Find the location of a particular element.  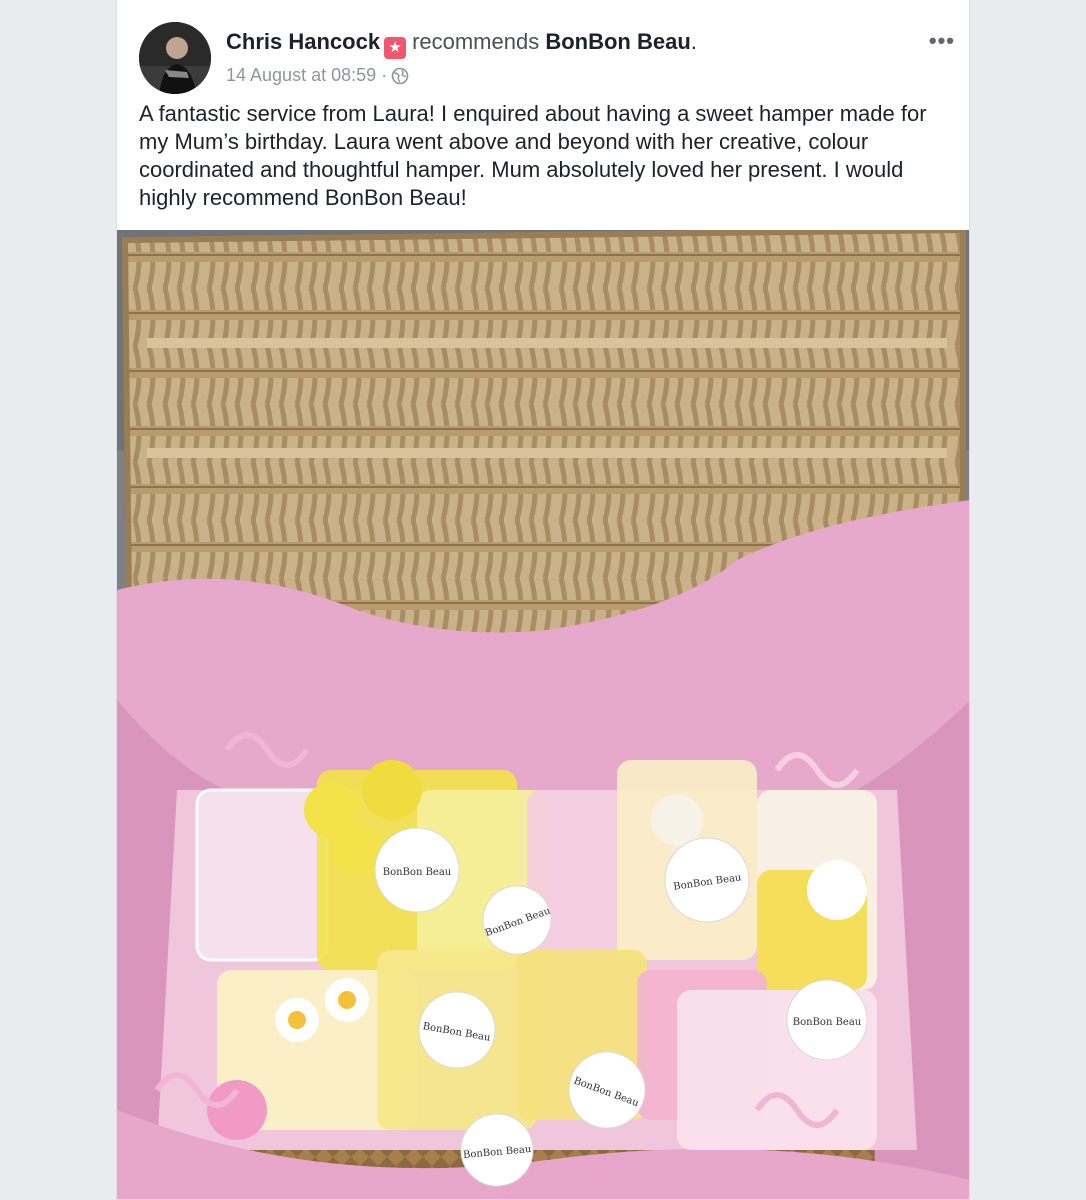

recommends-text: recommends is located at coordinates (476, 41).